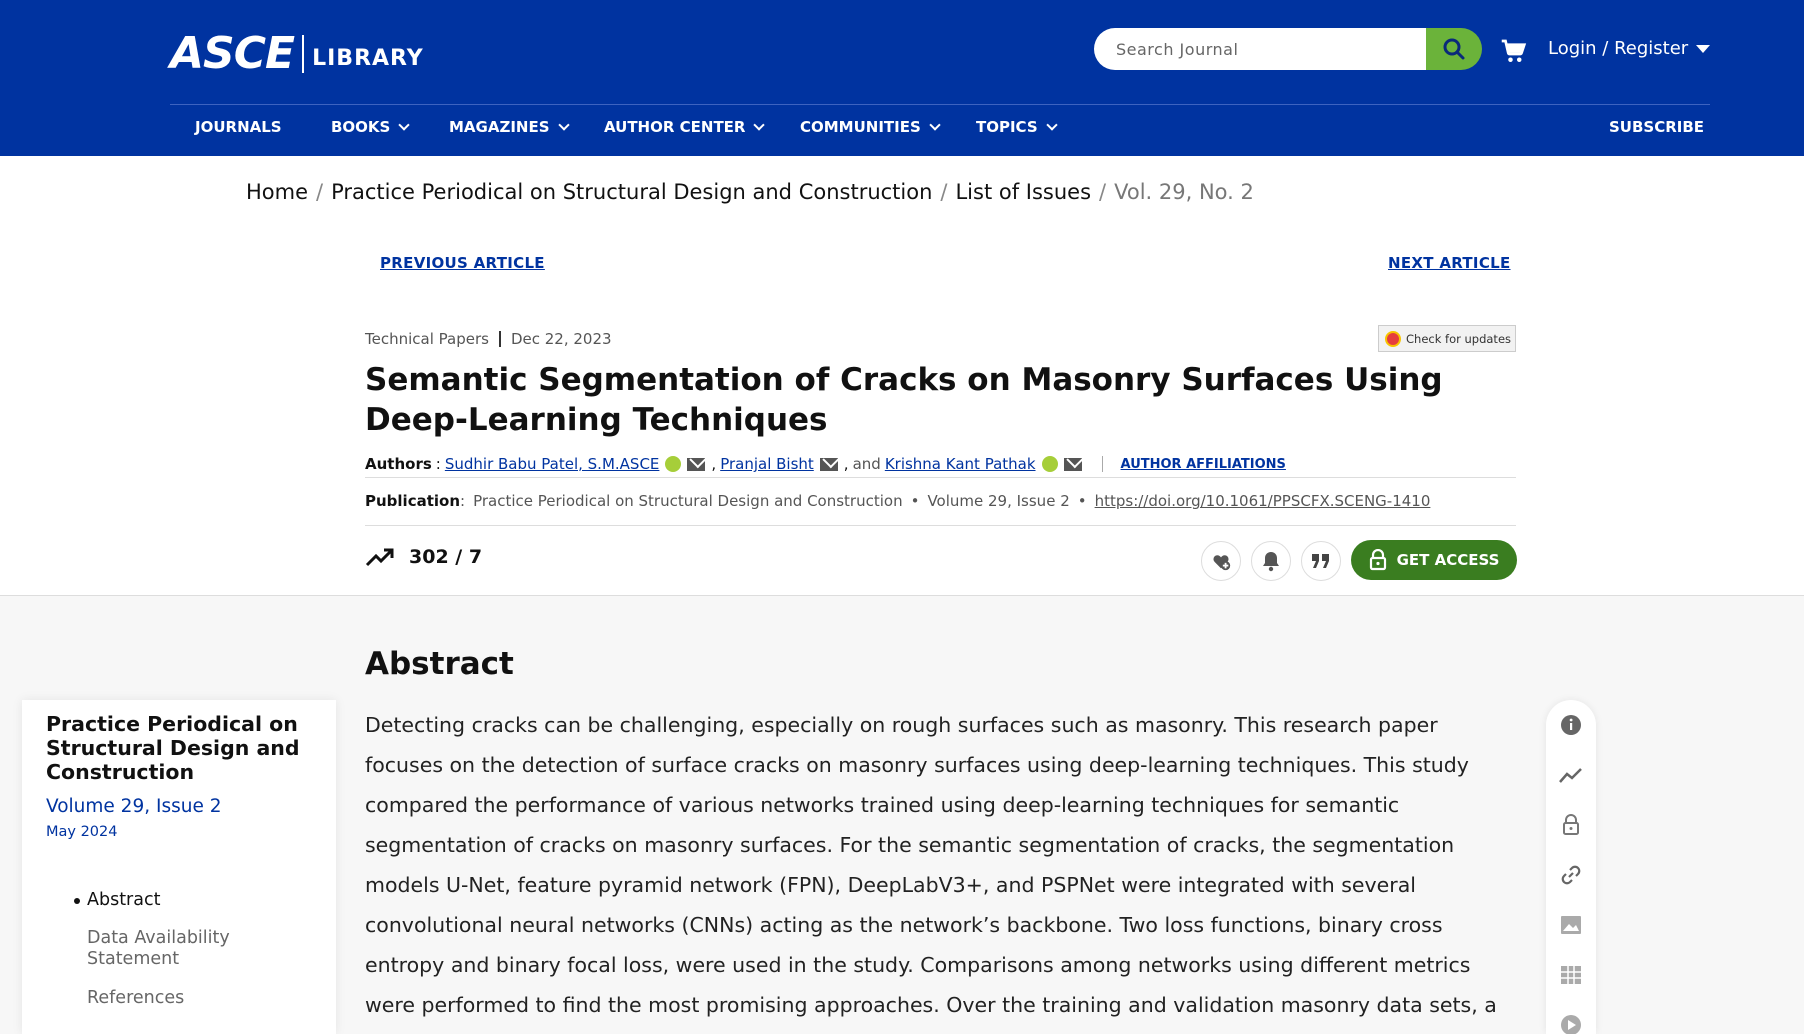 Image resolution: width=1804 pixels, height=1034 pixels. Describe the element at coordinates (1260, 49) in the screenshot. I see `search-input` at that location.